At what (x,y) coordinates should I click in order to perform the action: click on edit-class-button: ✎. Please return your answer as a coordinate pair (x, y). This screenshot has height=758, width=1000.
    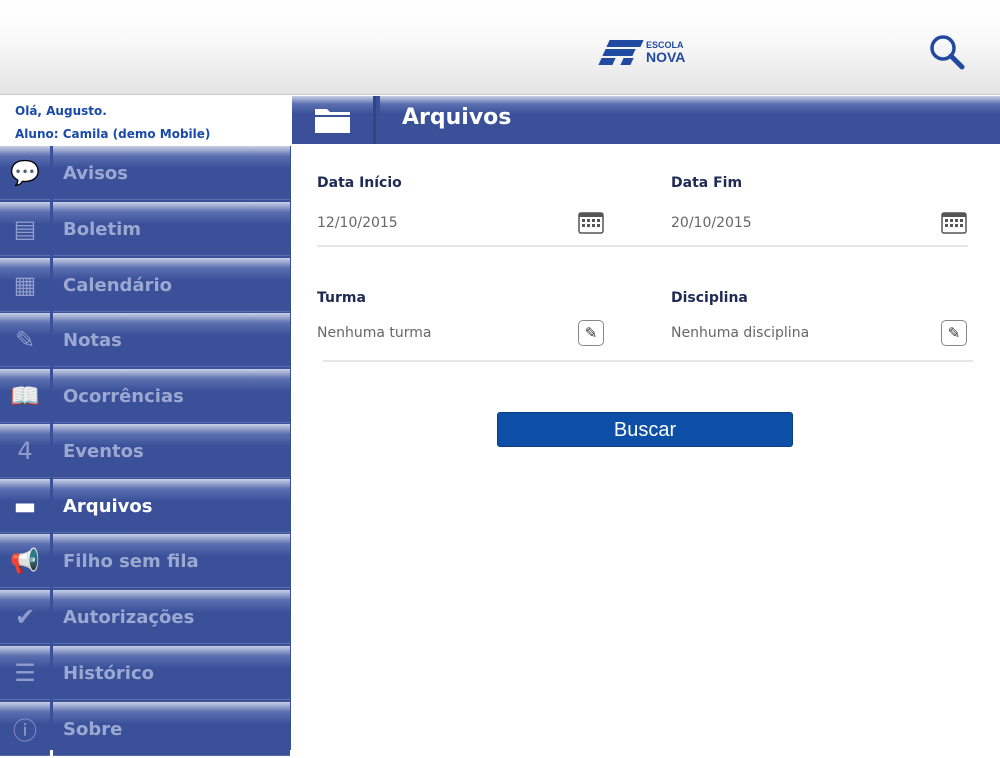
    Looking at the image, I should click on (591, 333).